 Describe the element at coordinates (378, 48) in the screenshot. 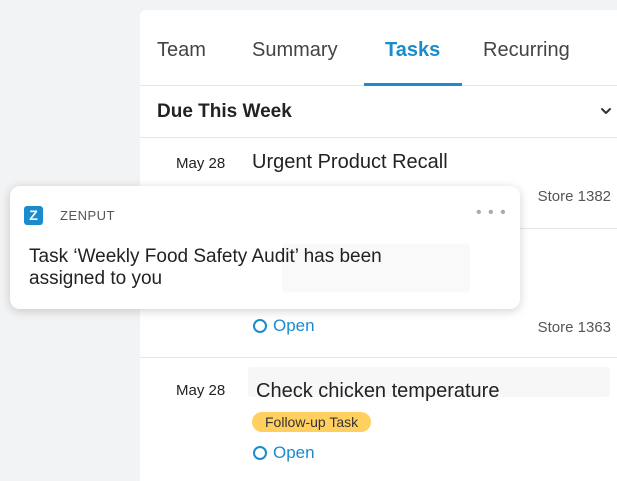

I see `tab-bar: Team Summary Tasks Recurring` at that location.